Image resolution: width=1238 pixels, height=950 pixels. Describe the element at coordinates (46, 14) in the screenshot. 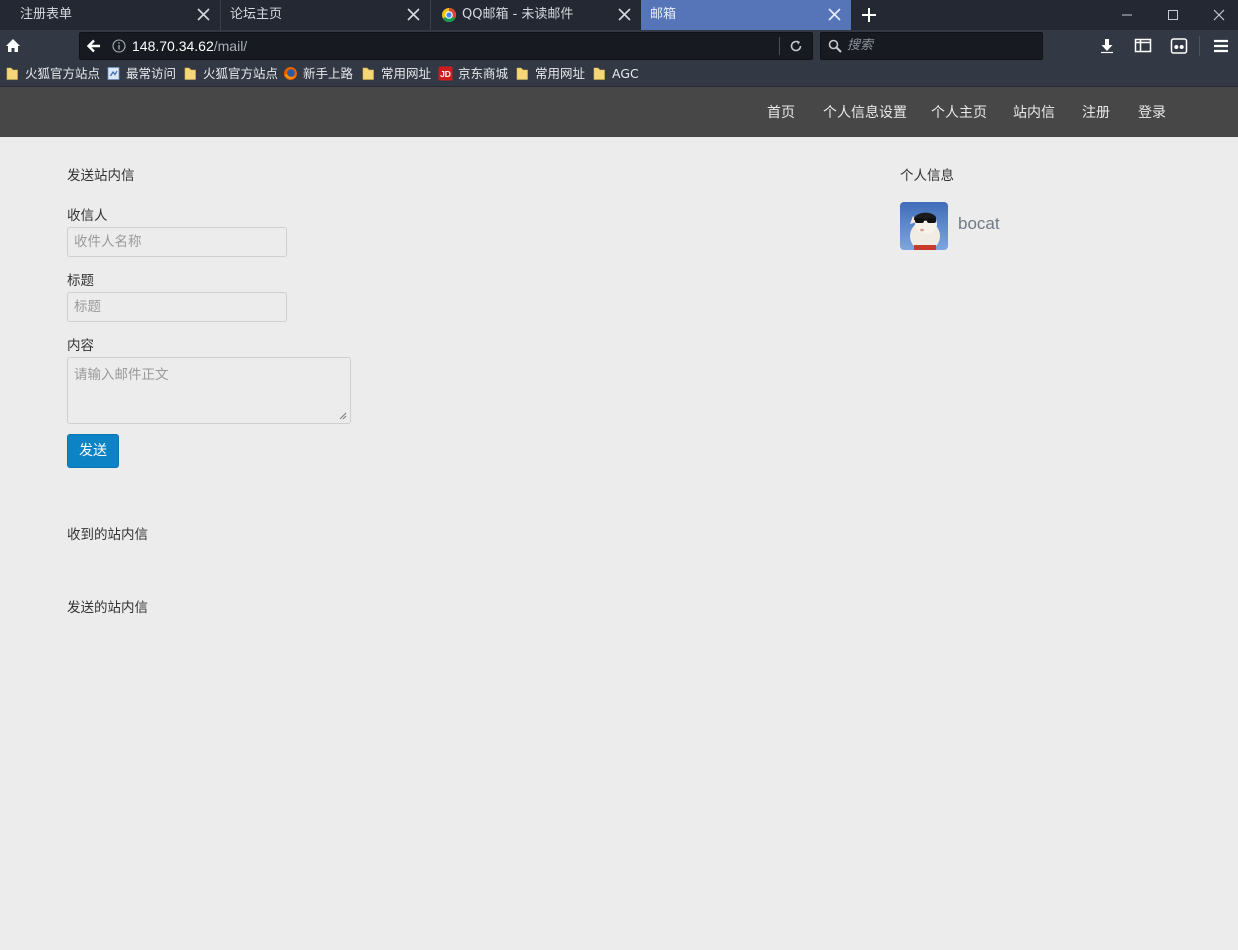

I see `tab-title: 注册表单` at that location.